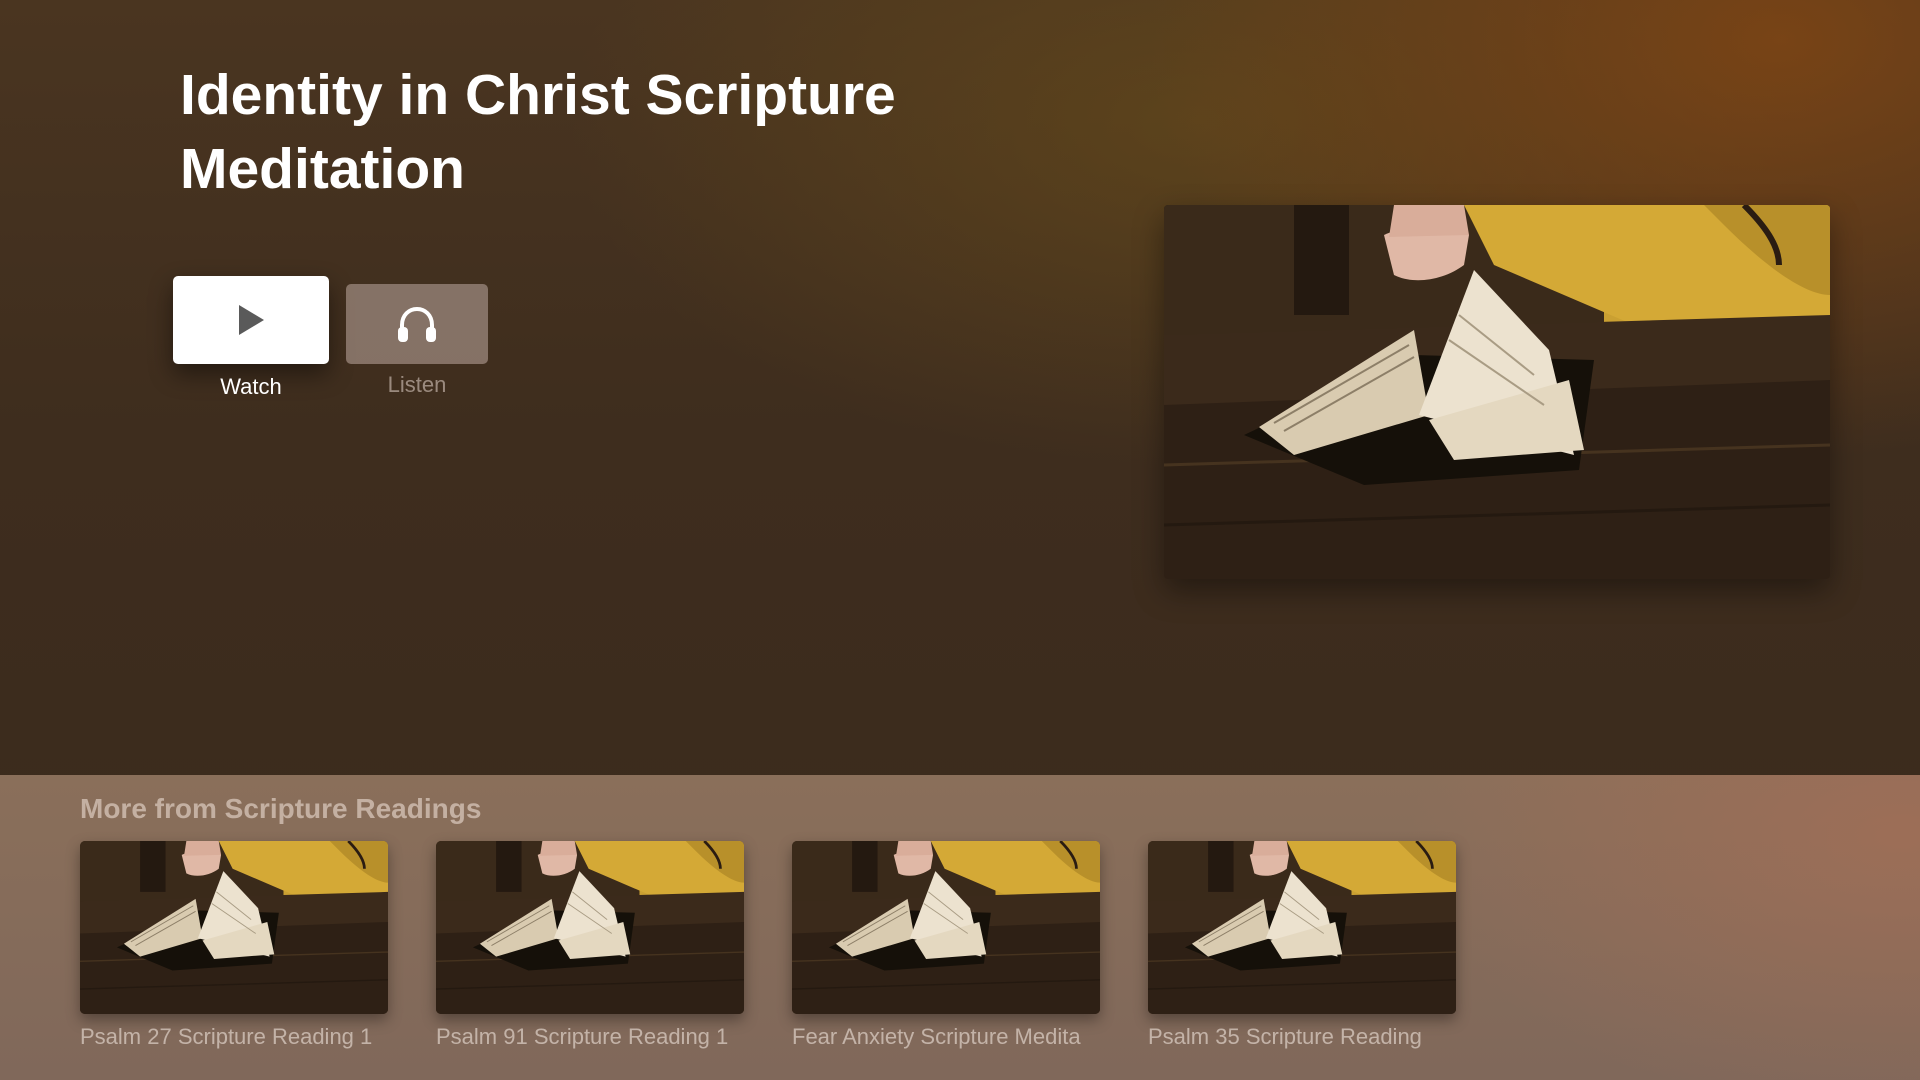 The height and width of the screenshot is (1080, 1920). I want to click on shelf-item-title: Fear Anxiety Scripture Medita, so click(936, 1036).